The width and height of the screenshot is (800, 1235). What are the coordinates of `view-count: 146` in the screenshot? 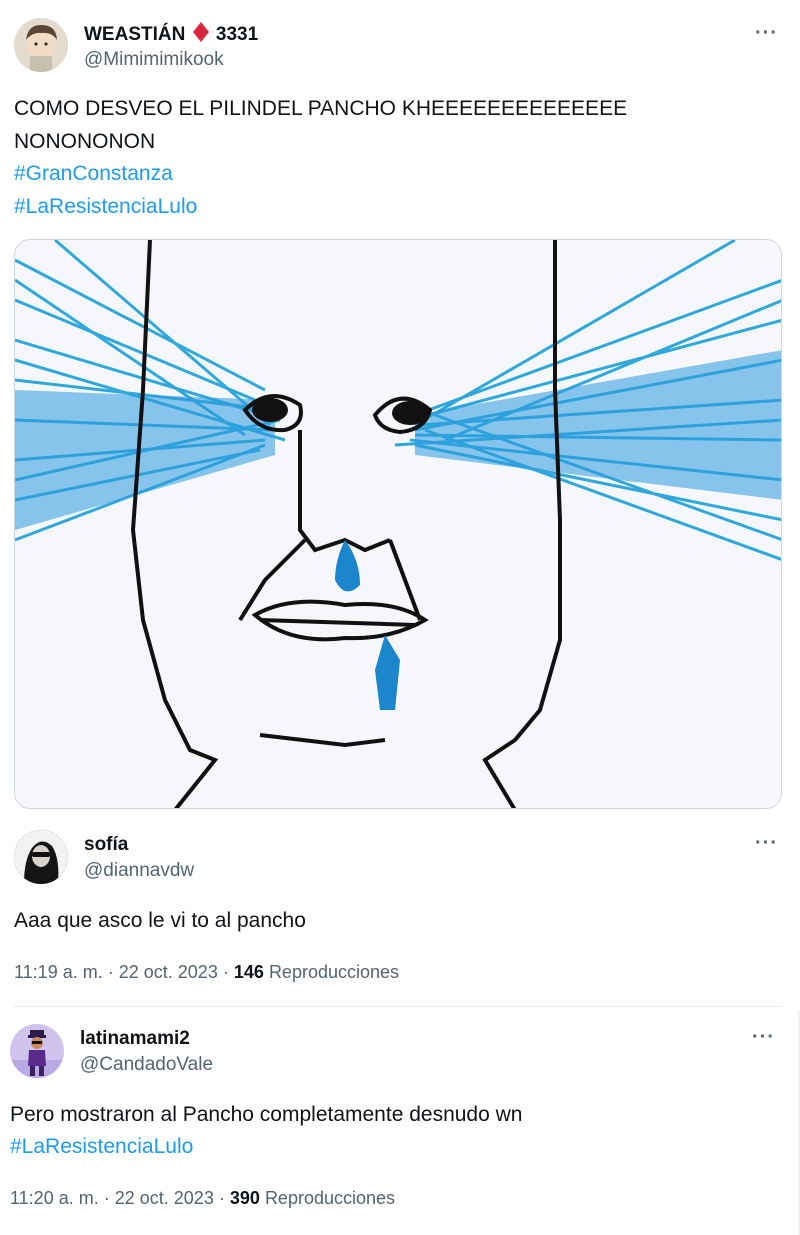 It's located at (248, 972).